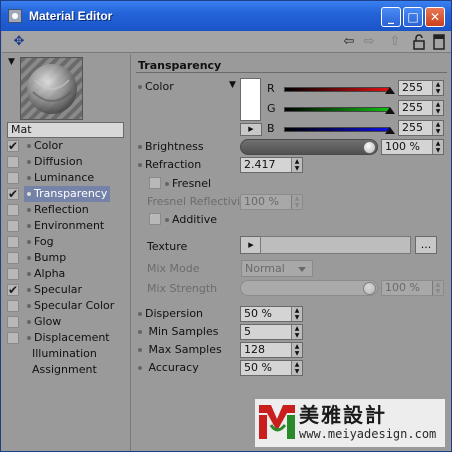 The image size is (452, 452). I want to click on dispersion-label: Dispersion, so click(170, 313).